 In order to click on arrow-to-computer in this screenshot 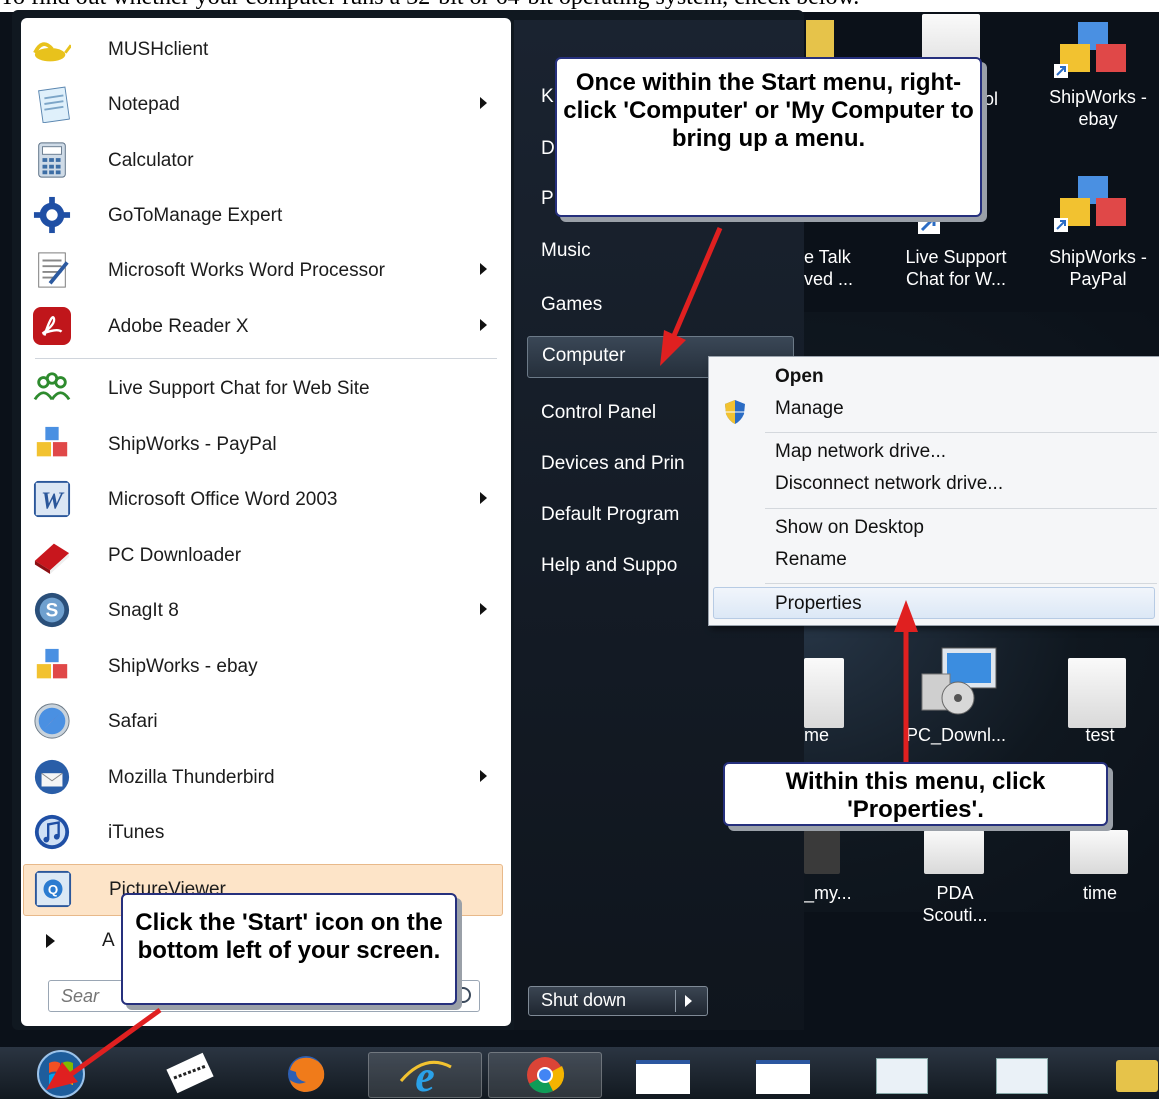, I will do `click(691, 296)`.